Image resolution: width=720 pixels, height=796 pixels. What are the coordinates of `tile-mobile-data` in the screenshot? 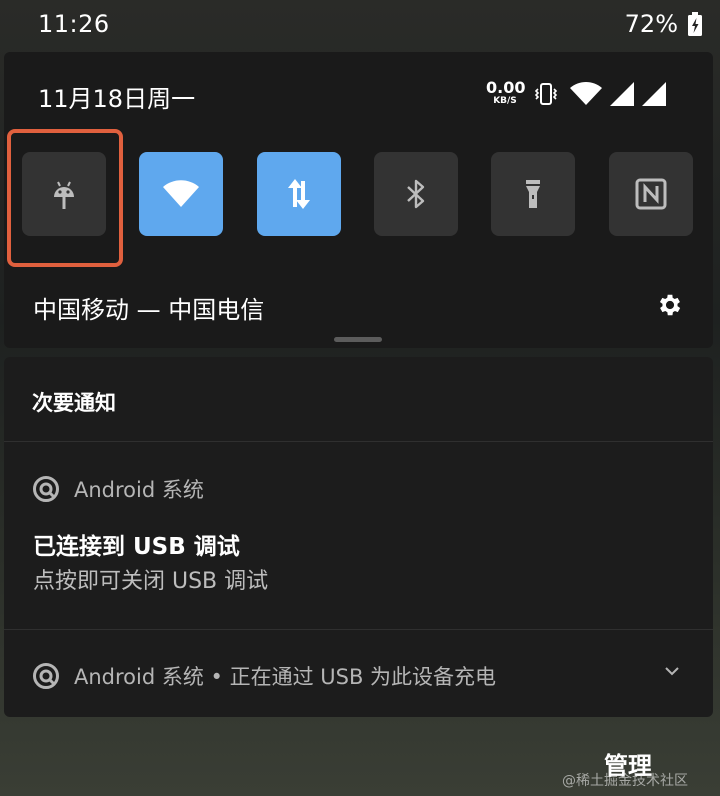 It's located at (299, 194).